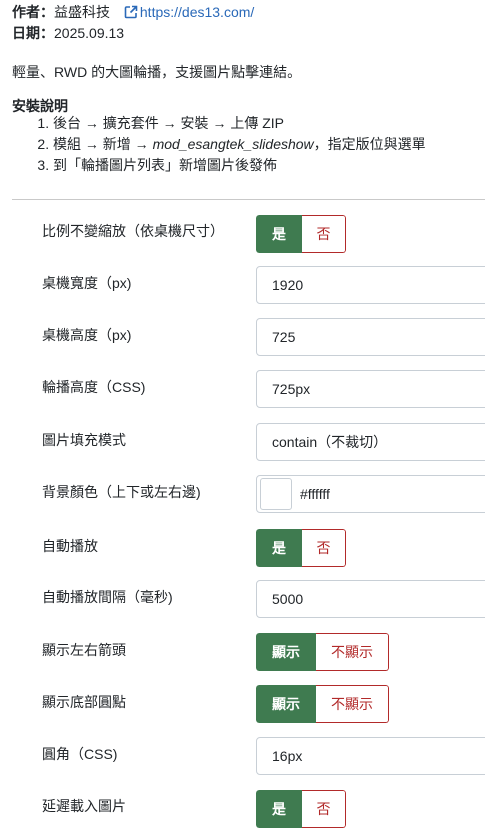 The image size is (485, 840). What do you see at coordinates (279, 809) in the screenshot?
I see `lazy-load-yes-button: 是` at bounding box center [279, 809].